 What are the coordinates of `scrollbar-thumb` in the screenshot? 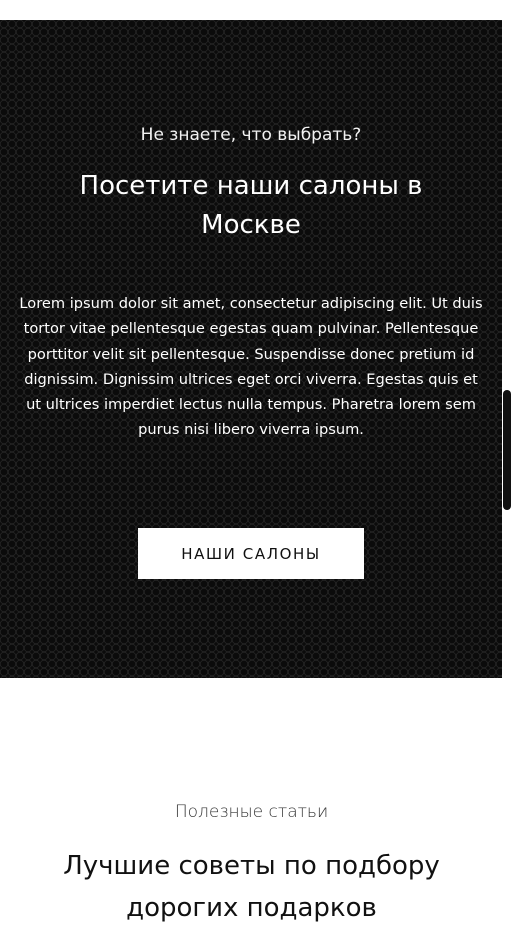 It's located at (507, 450).